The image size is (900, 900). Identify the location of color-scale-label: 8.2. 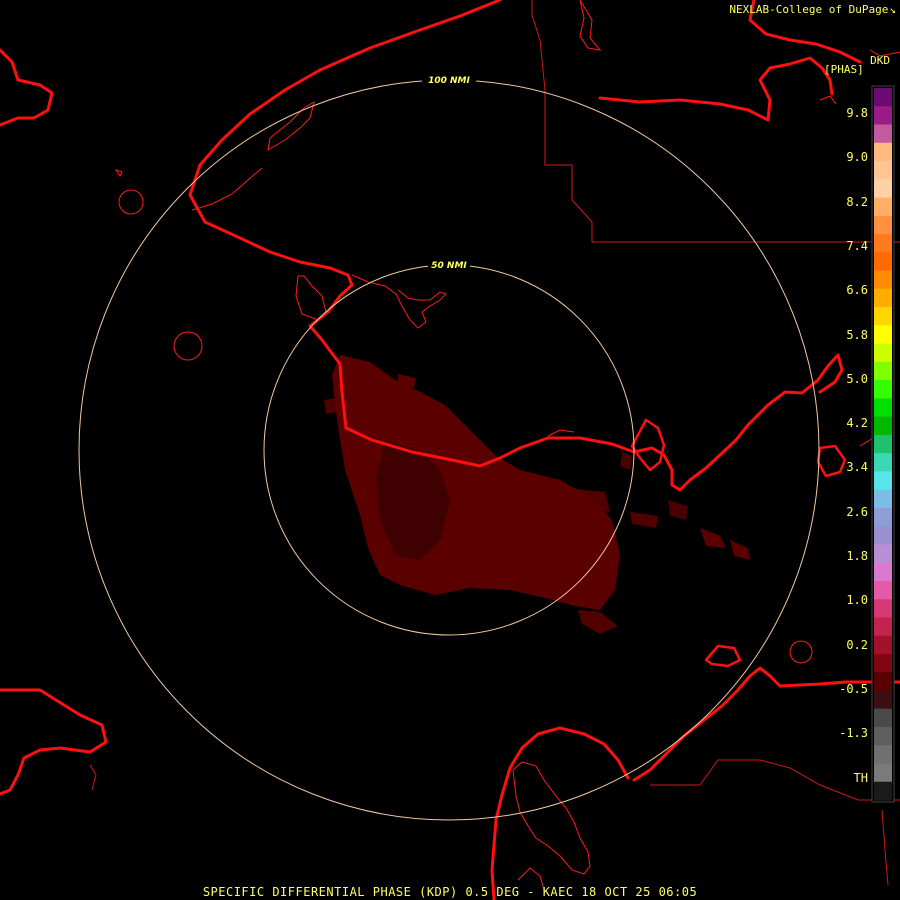
(857, 201).